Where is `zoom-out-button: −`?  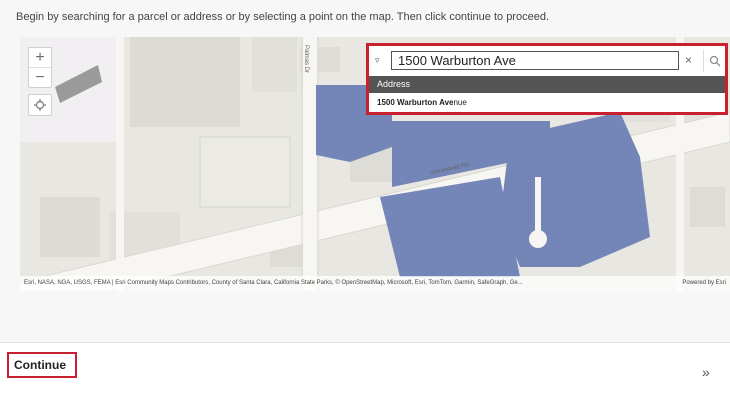 zoom-out-button: − is located at coordinates (40, 77).